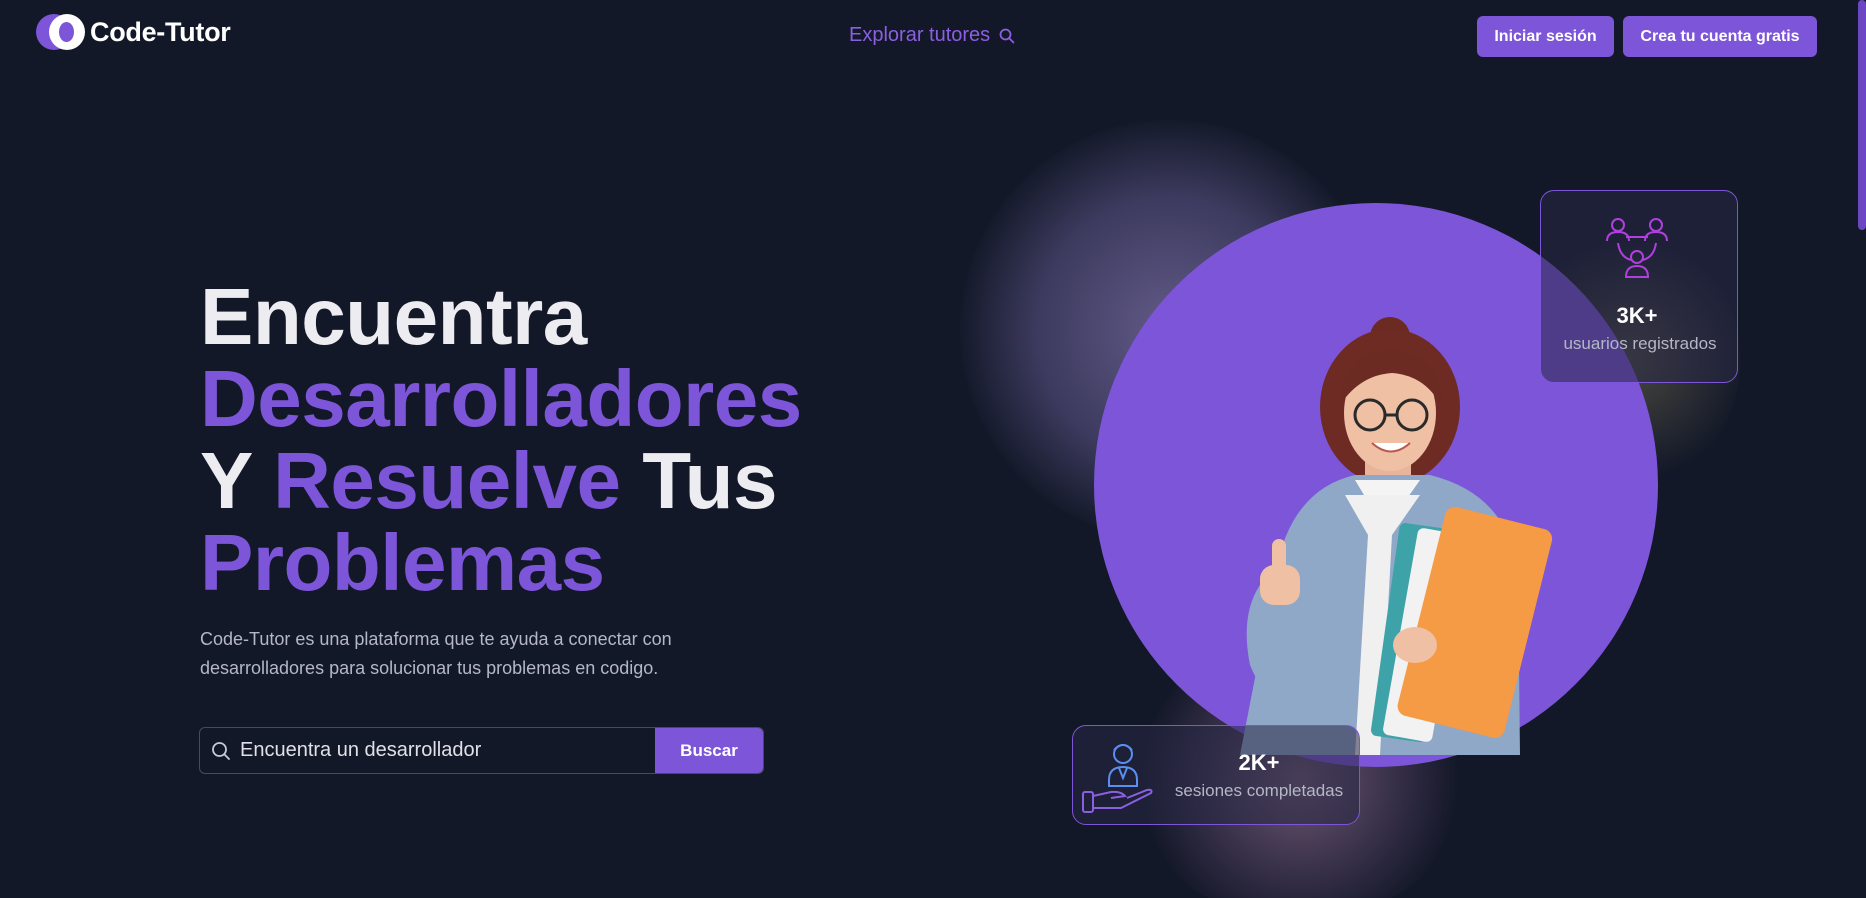 The image size is (1866, 898). Describe the element at coordinates (1259, 762) in the screenshot. I see `sessions-count: 2K+` at that location.